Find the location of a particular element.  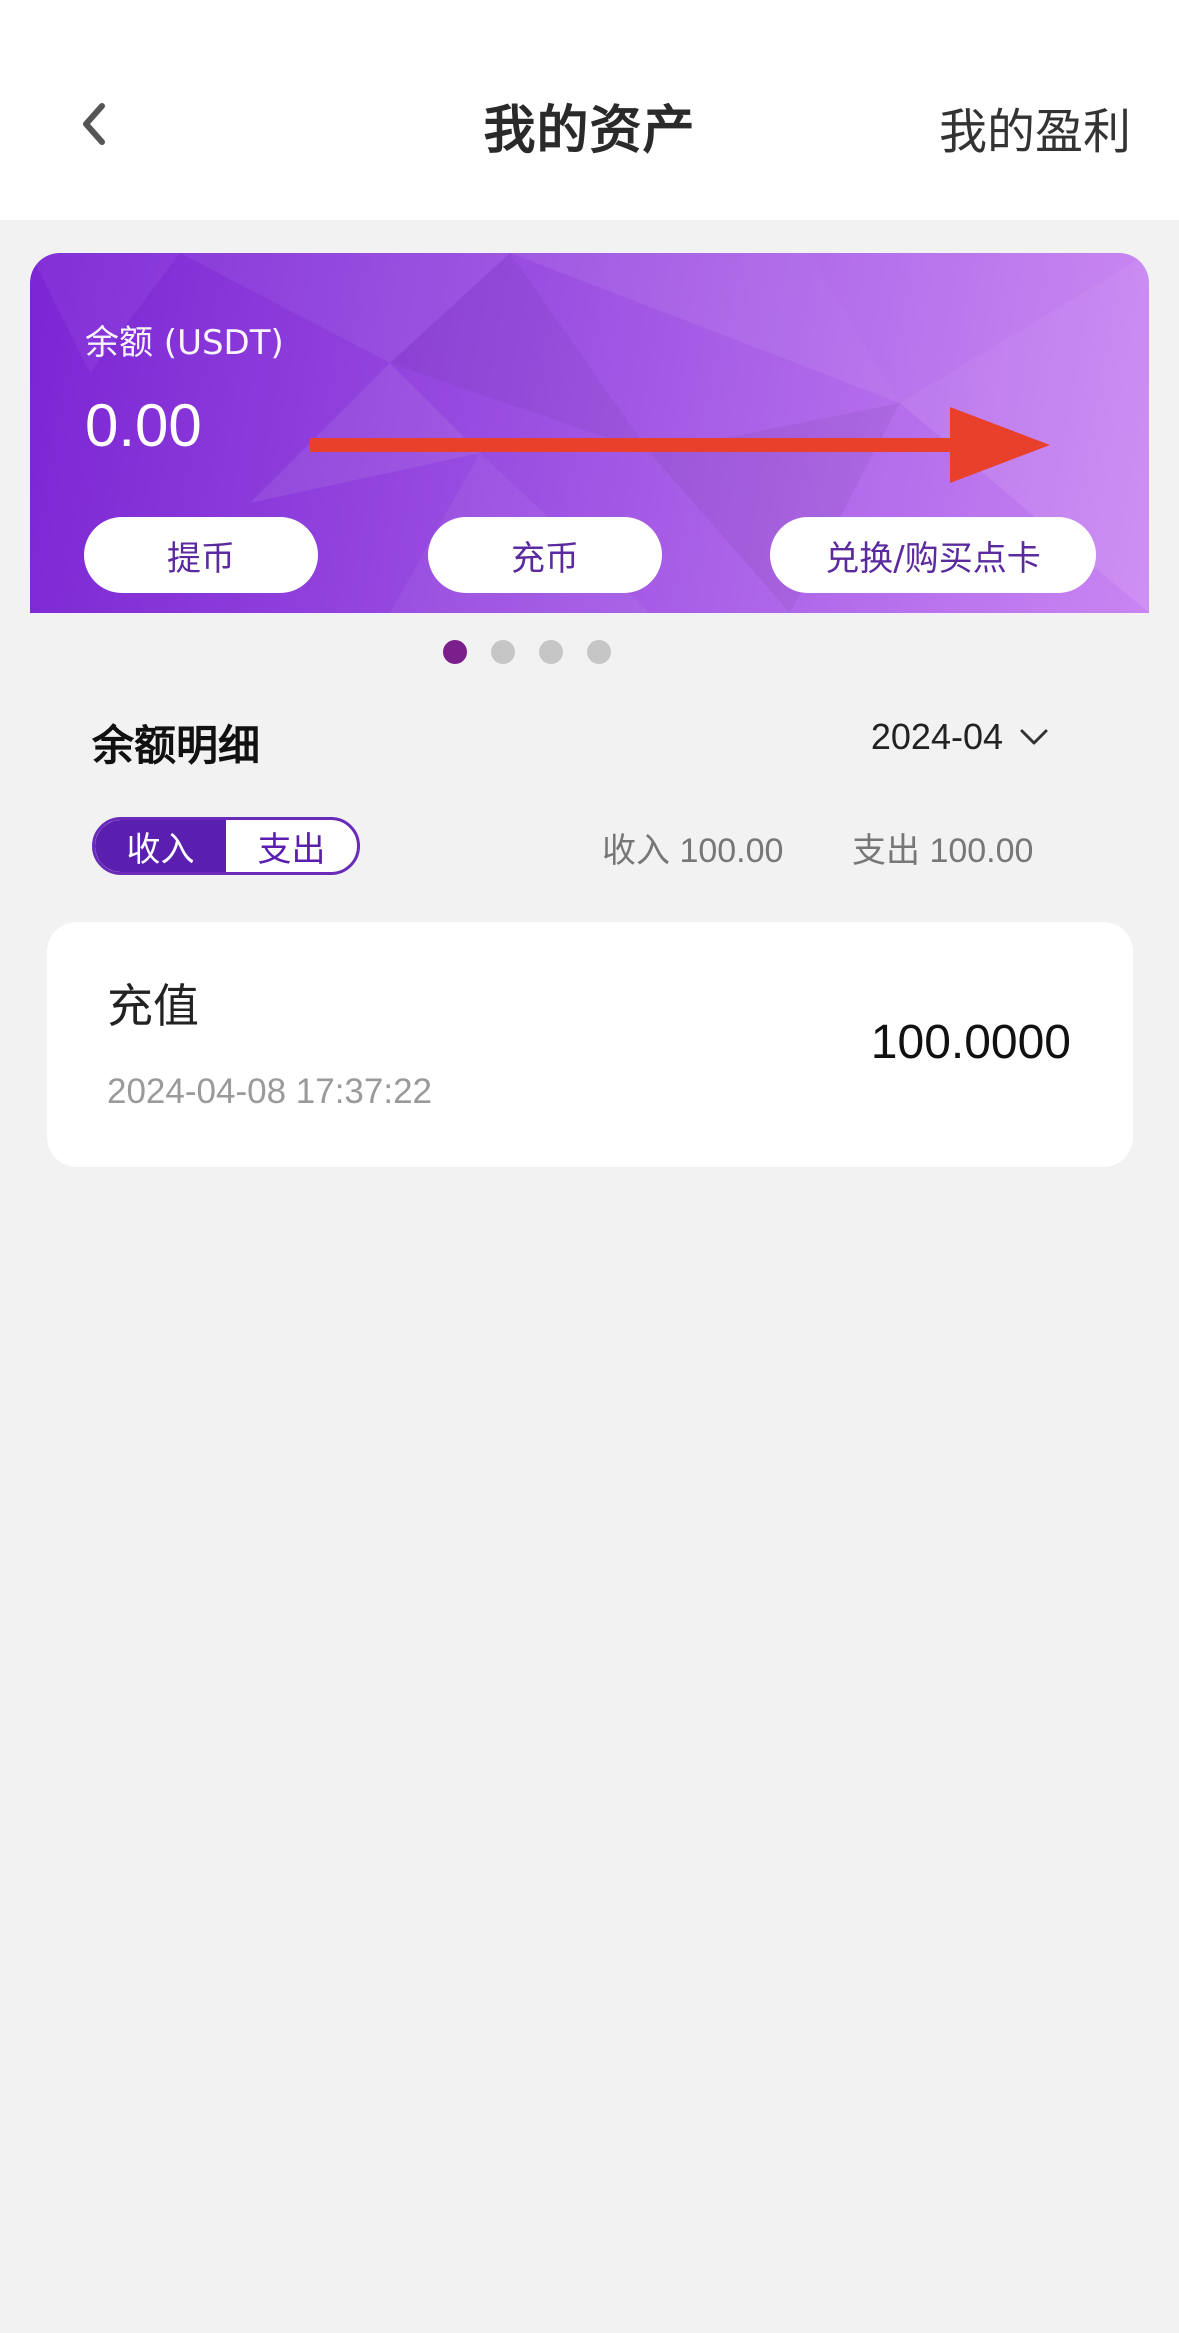

withdraw-button: 提币 is located at coordinates (201, 555).